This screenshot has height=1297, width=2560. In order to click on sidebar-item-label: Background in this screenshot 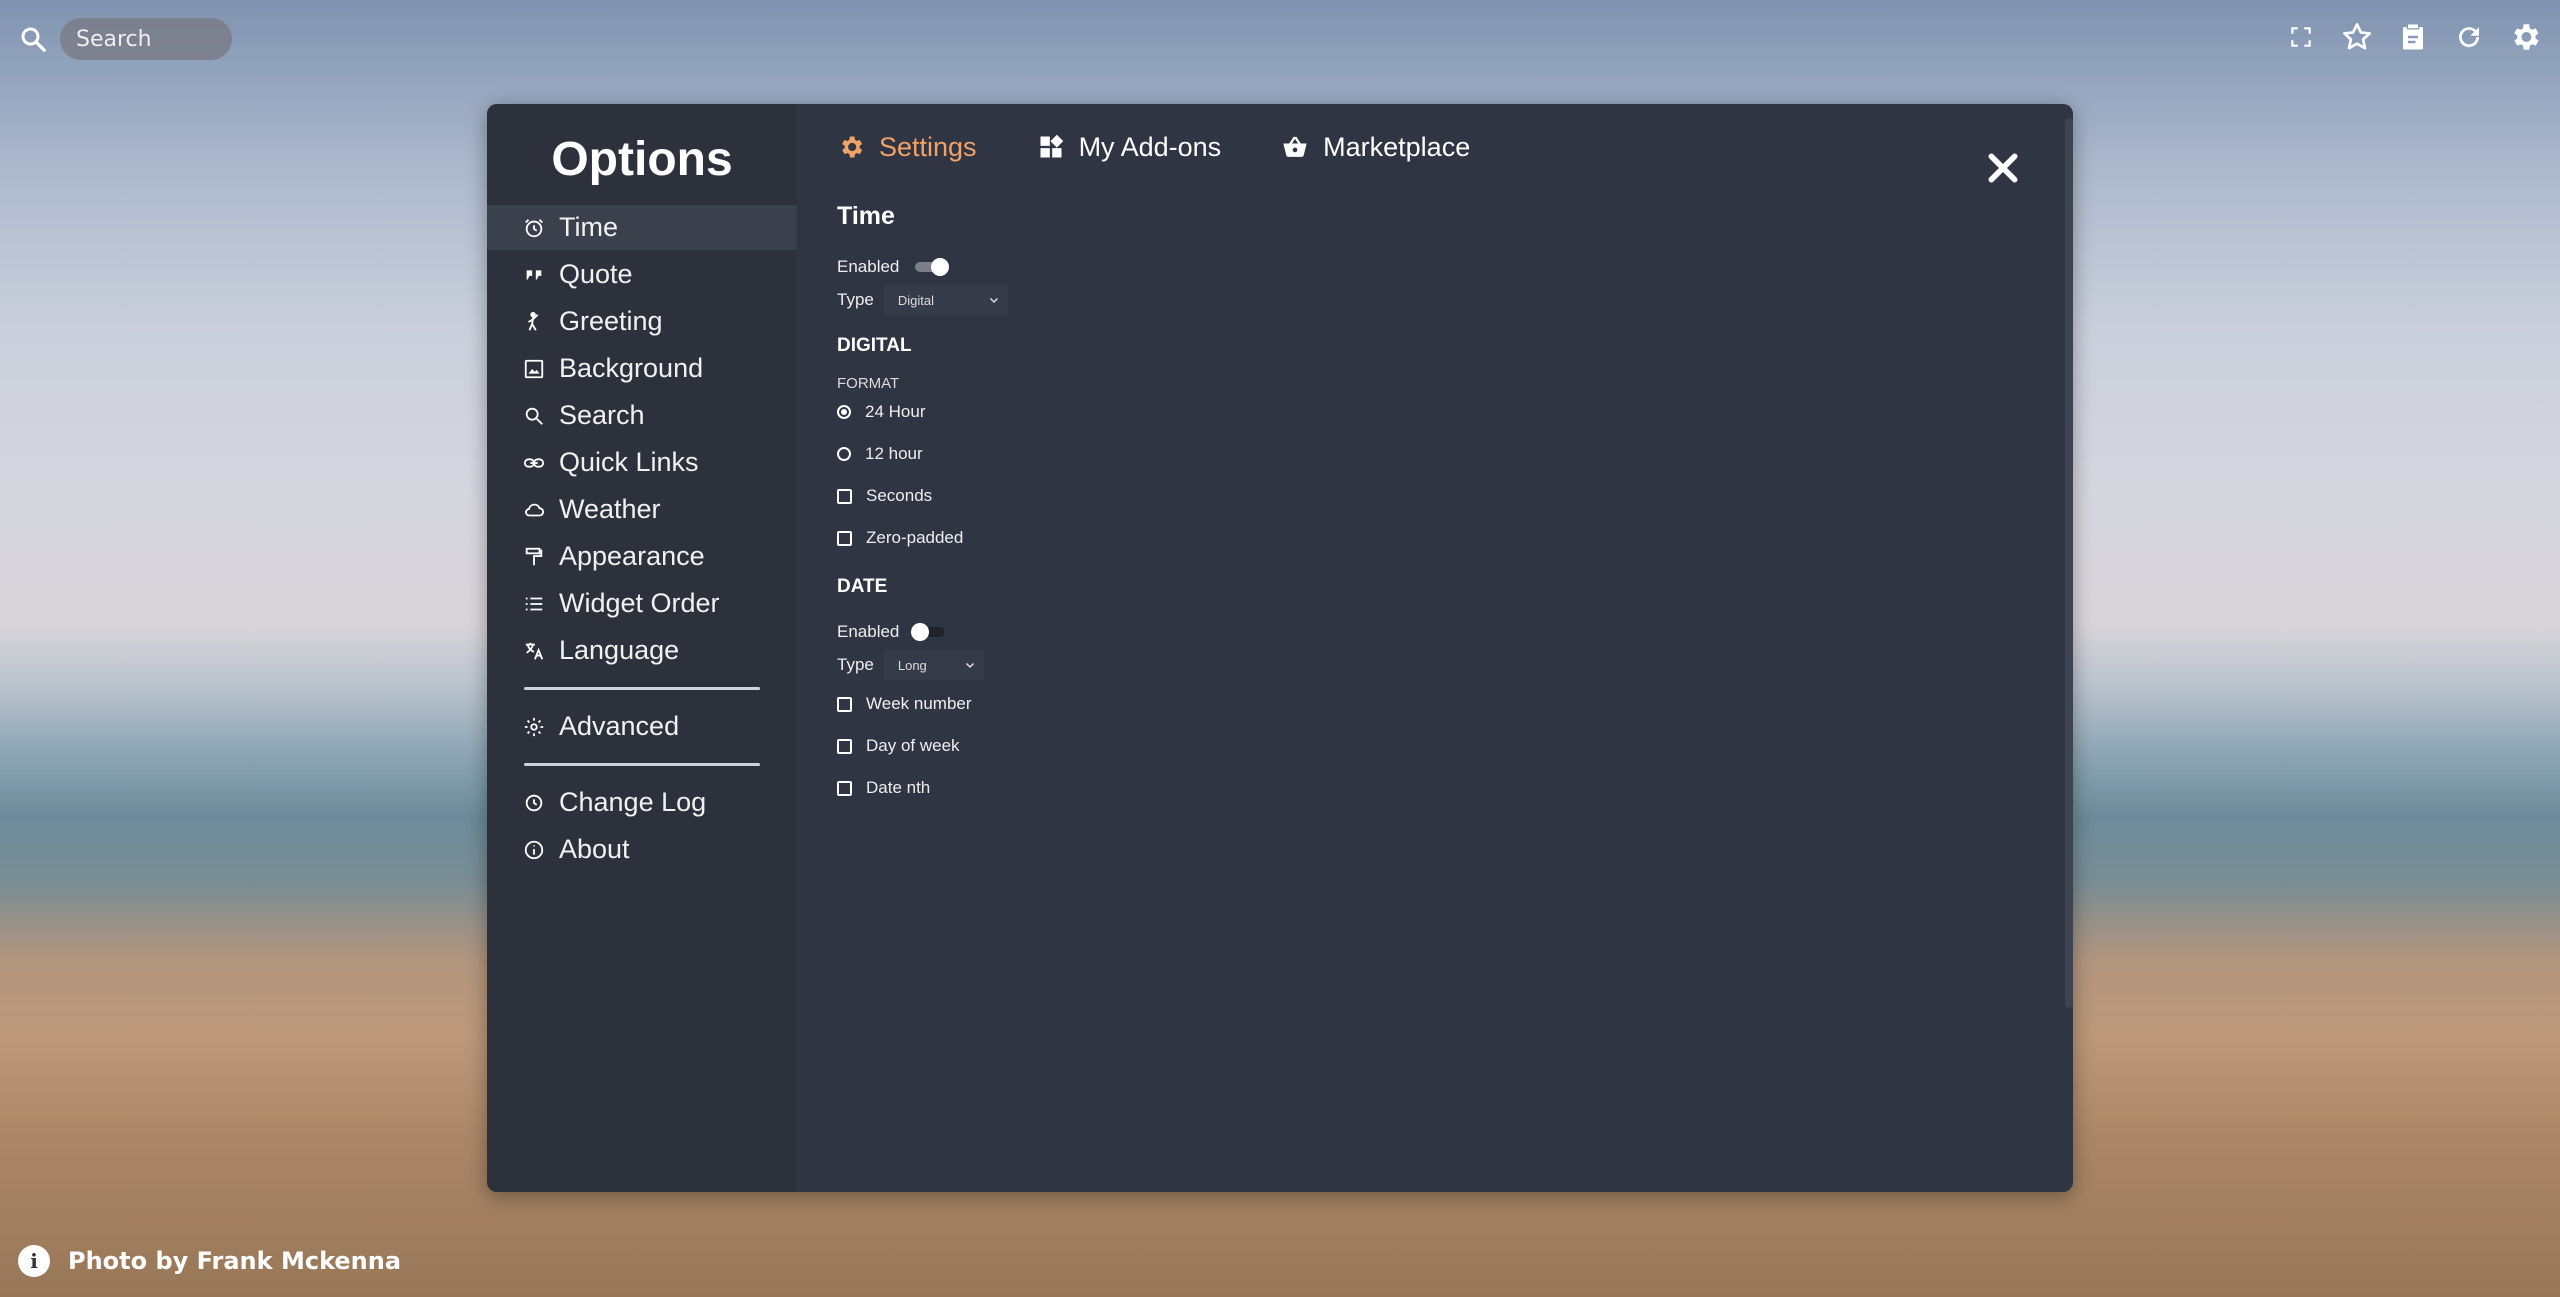, I will do `click(631, 368)`.